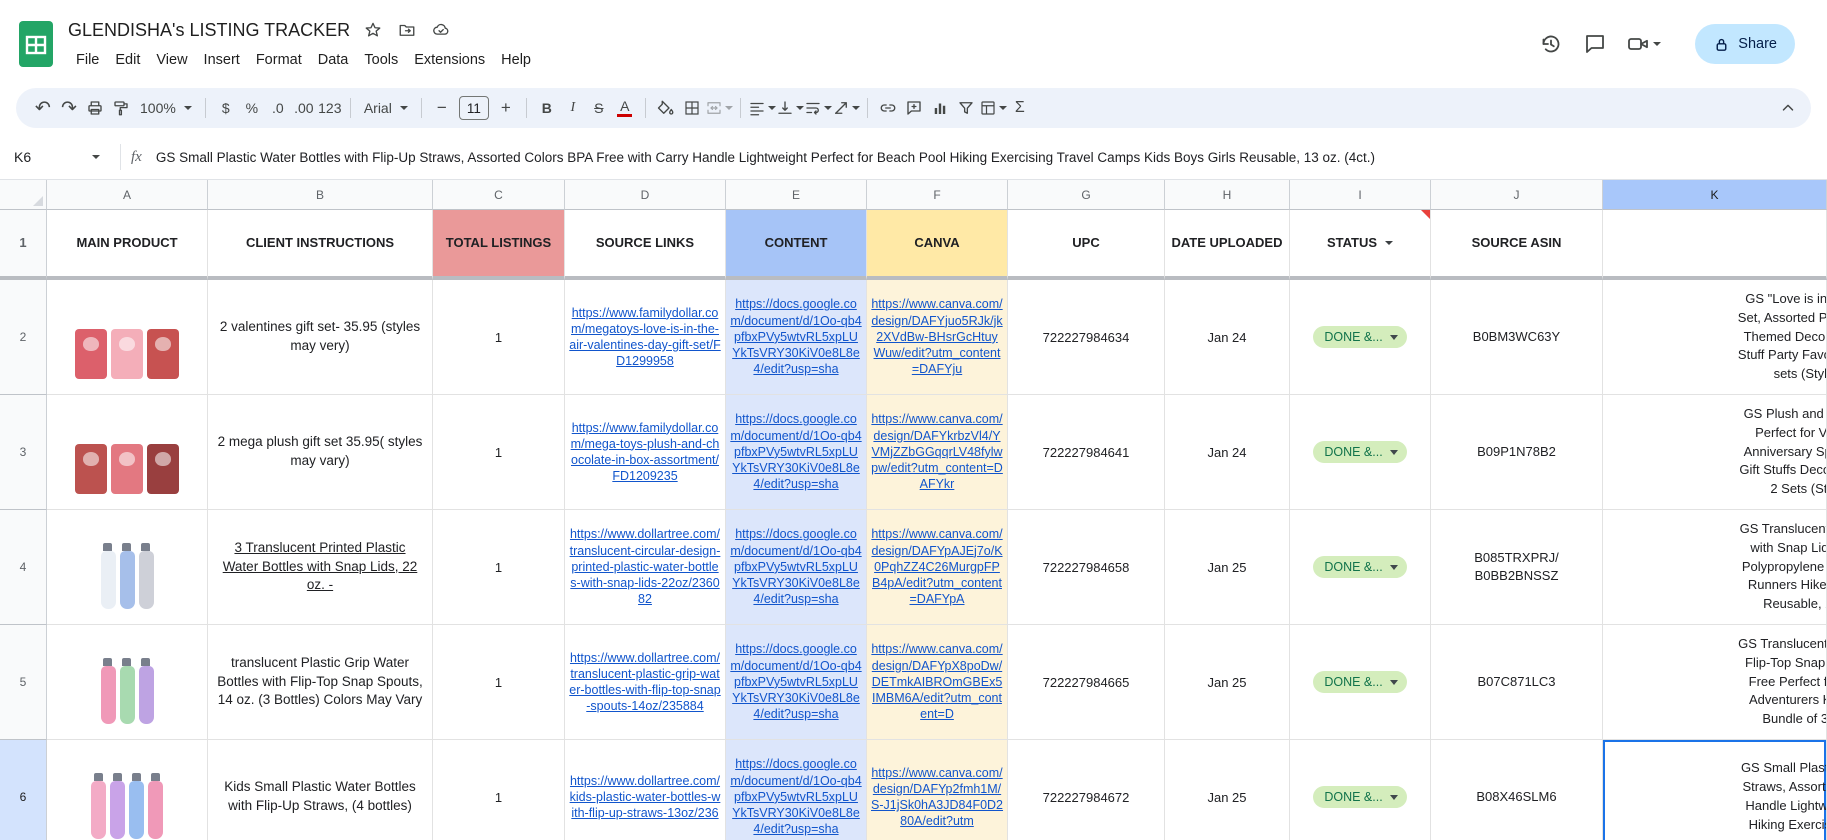  Describe the element at coordinates (1086, 245) in the screenshot. I see `header-upc: UPC` at that location.